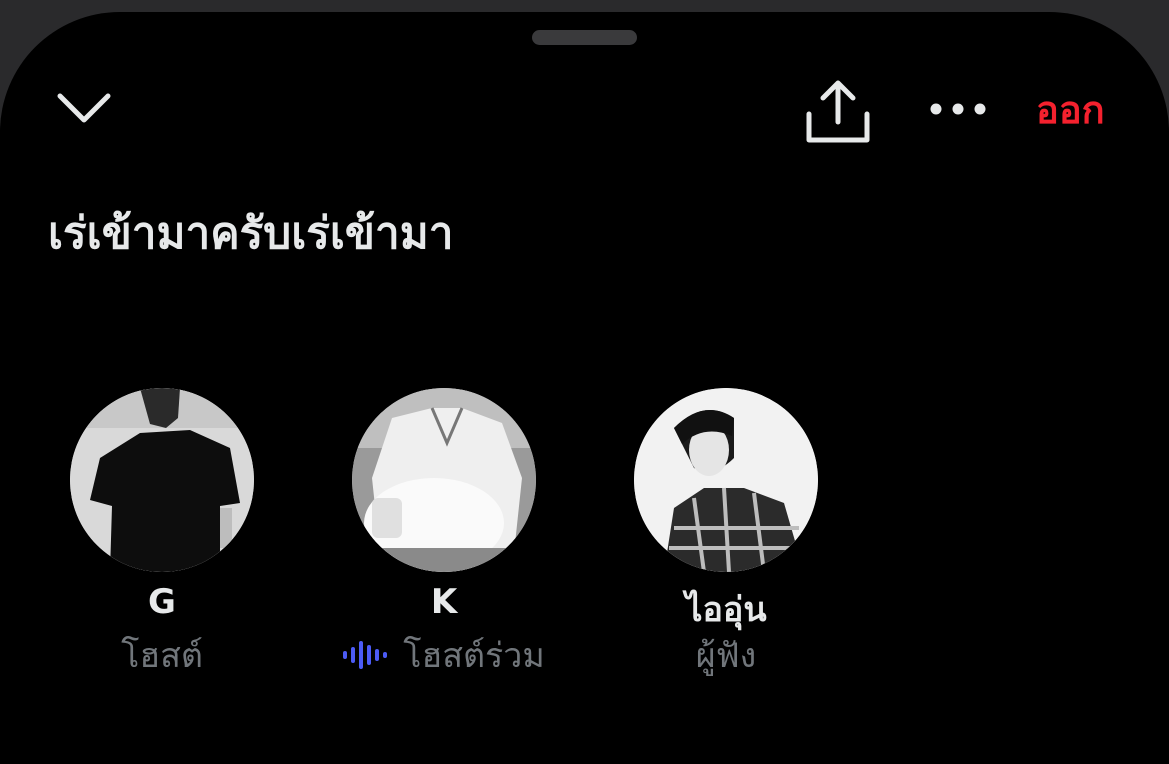  Describe the element at coordinates (162, 656) in the screenshot. I see `participant-role: โฮสต์` at that location.